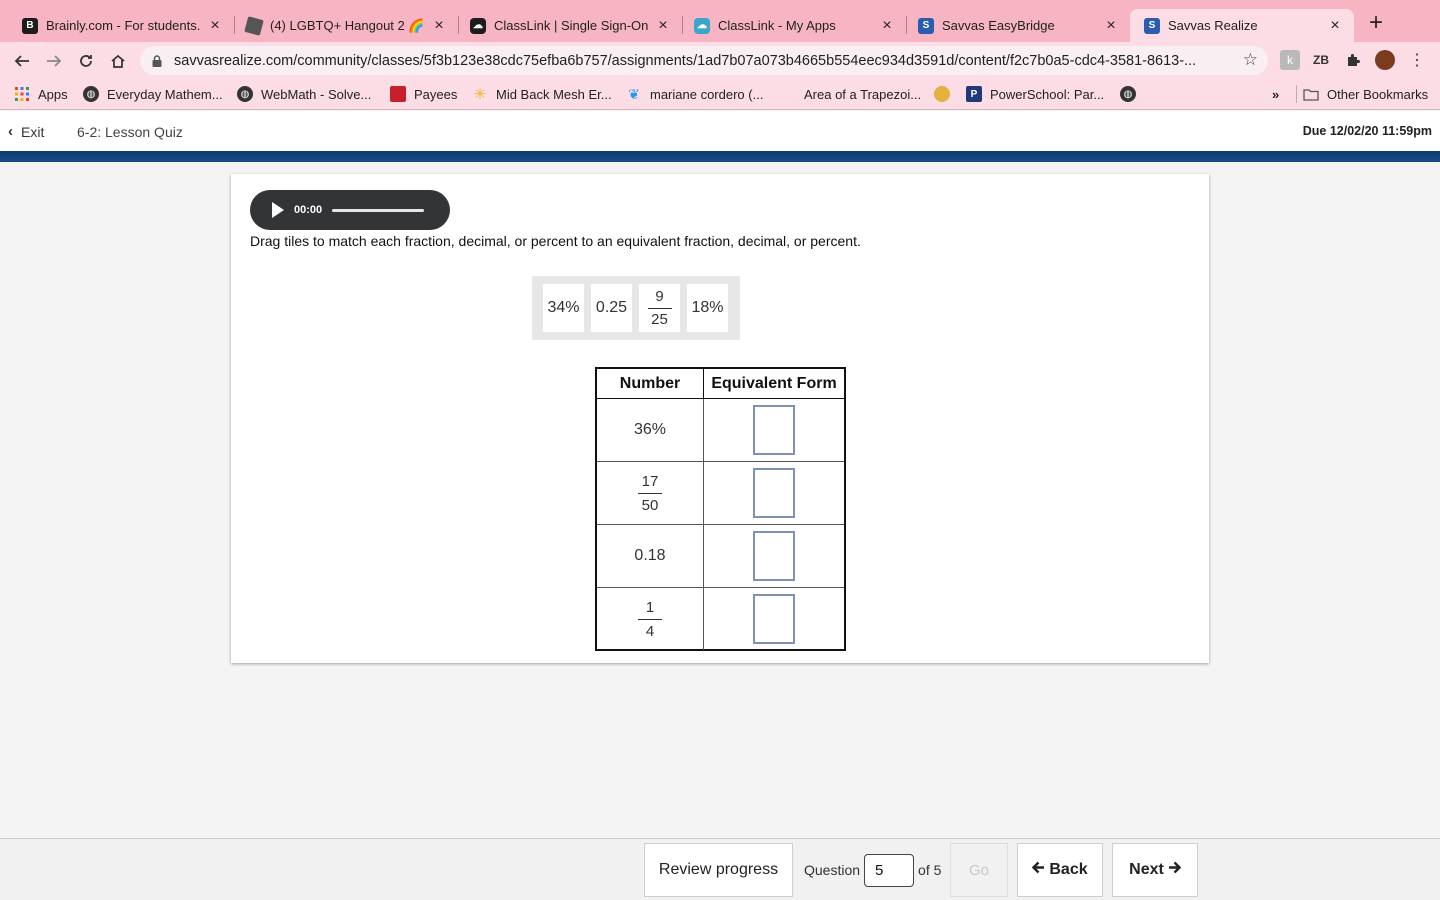 The image size is (1440, 900). What do you see at coordinates (777, 25) in the screenshot?
I see `tab-title: ClassLink - My Apps` at bounding box center [777, 25].